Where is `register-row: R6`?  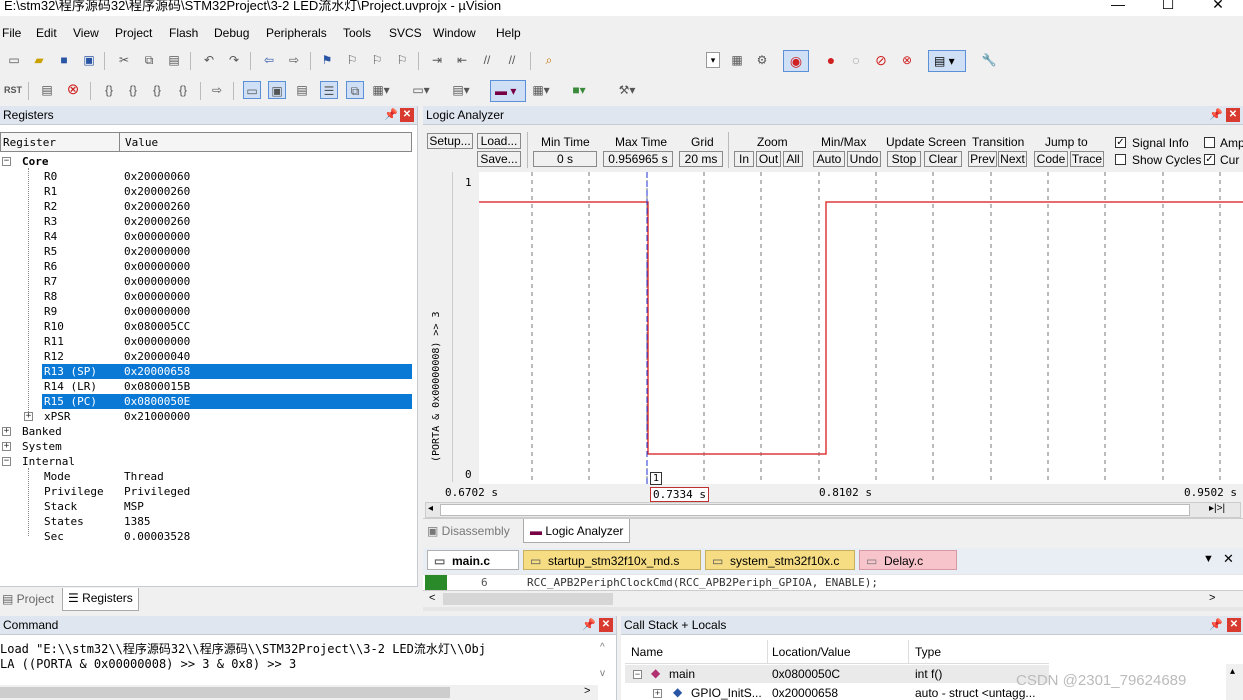
register-row: R6 is located at coordinates (50, 266).